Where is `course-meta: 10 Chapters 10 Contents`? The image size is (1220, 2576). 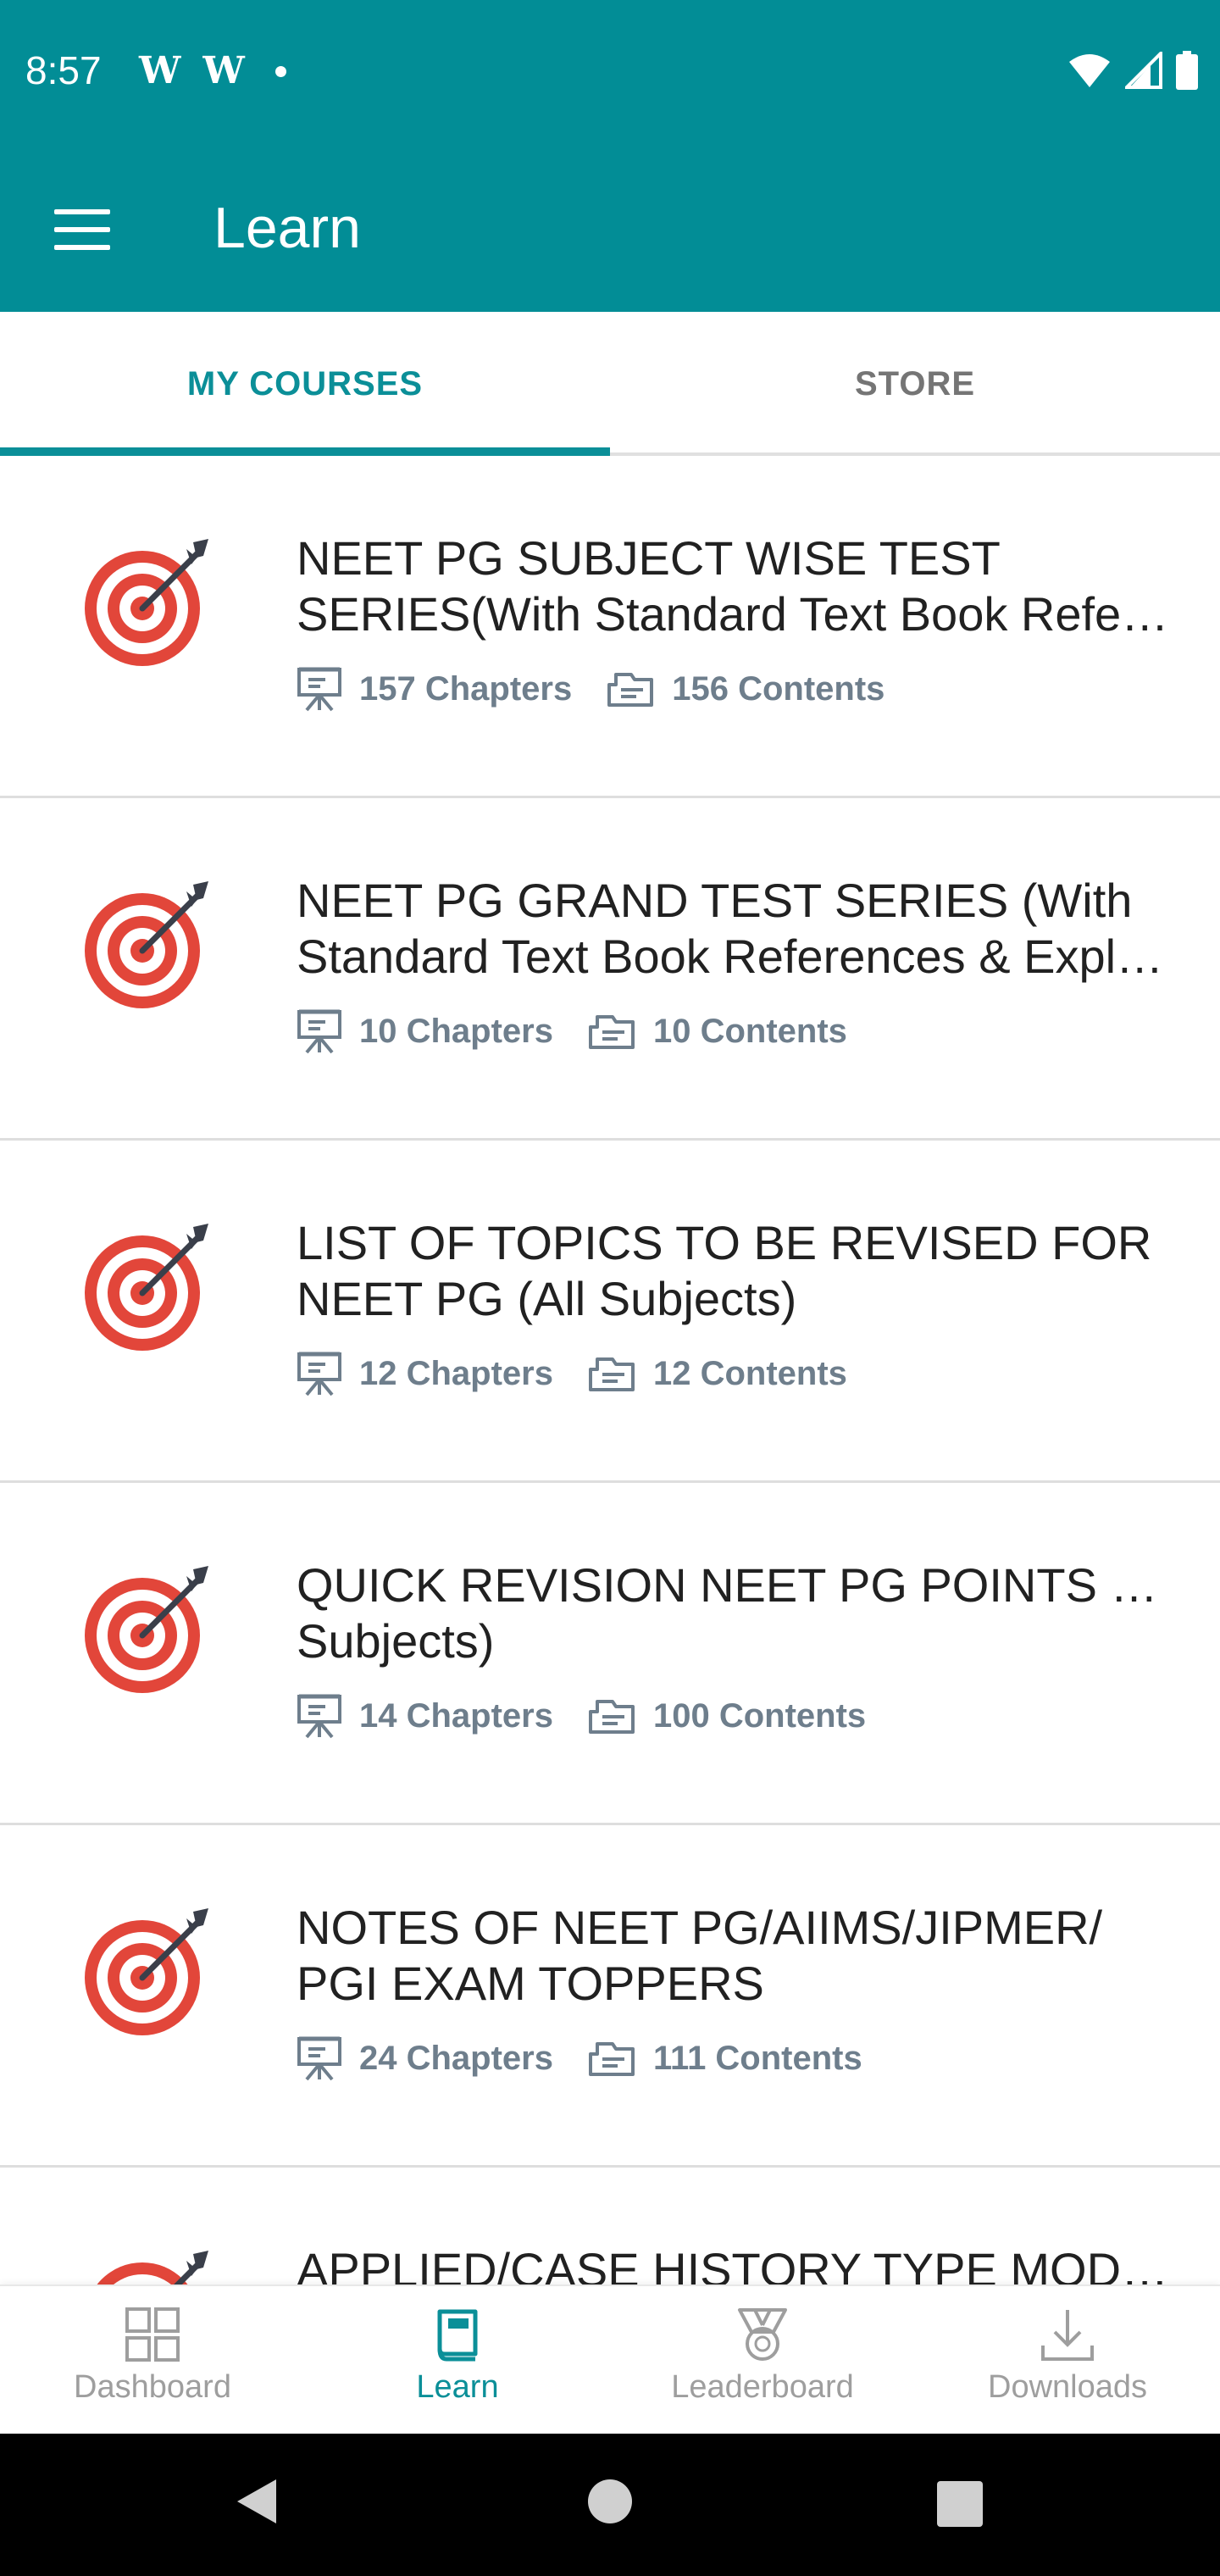
course-meta: 10 Chapters 10 Contents is located at coordinates (589, 1031).